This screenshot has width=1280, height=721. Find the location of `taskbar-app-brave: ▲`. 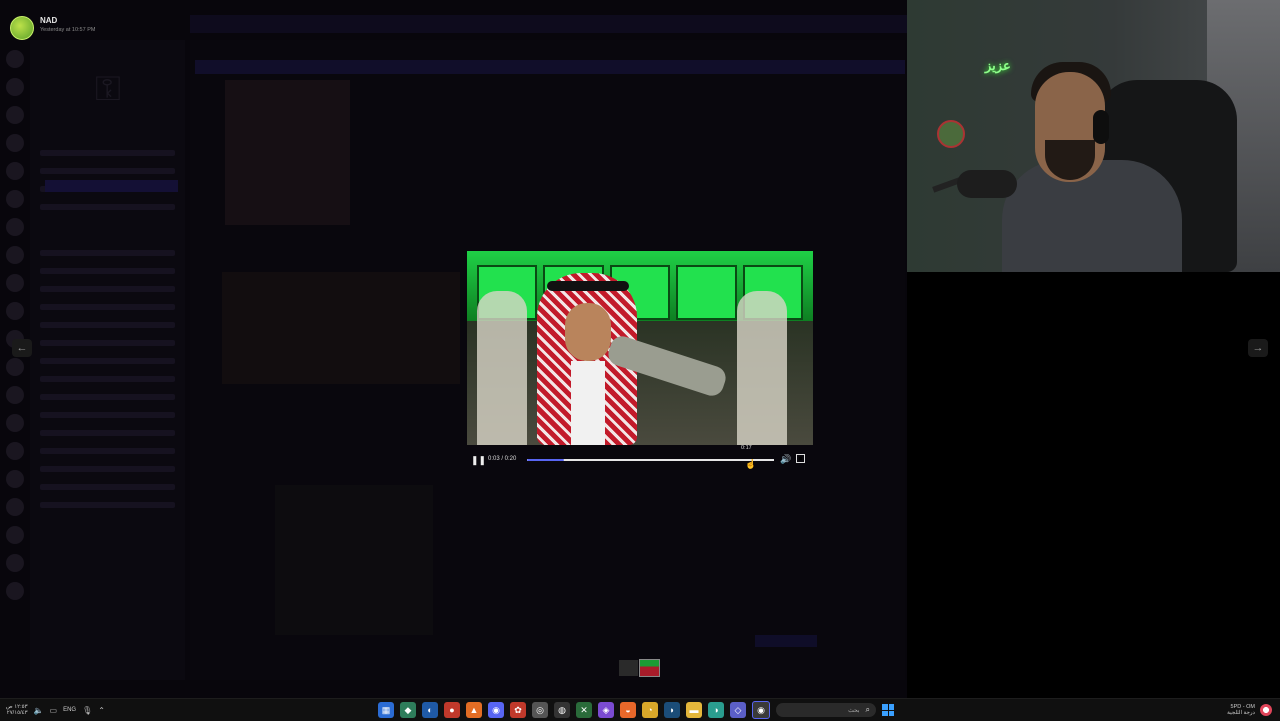

taskbar-app-brave: ▲ is located at coordinates (474, 710).